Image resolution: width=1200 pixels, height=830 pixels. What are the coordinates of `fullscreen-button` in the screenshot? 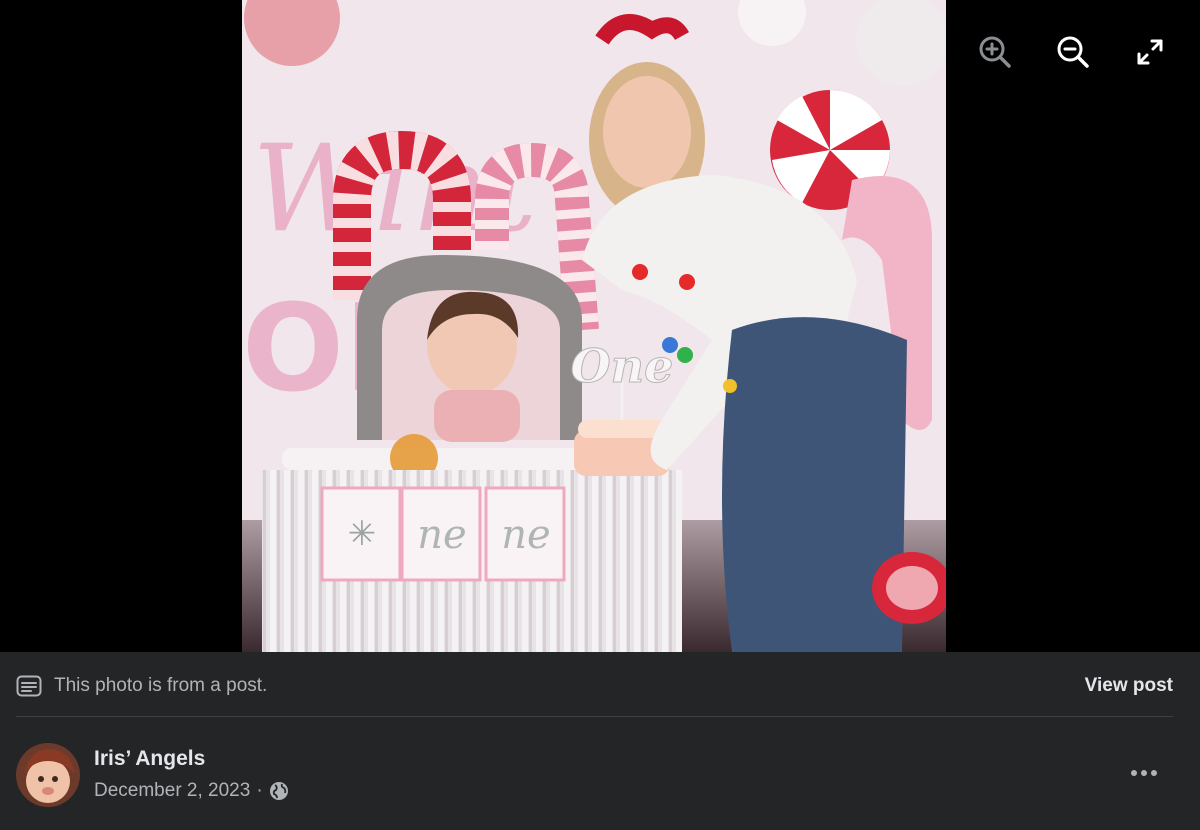 It's located at (1150, 52).